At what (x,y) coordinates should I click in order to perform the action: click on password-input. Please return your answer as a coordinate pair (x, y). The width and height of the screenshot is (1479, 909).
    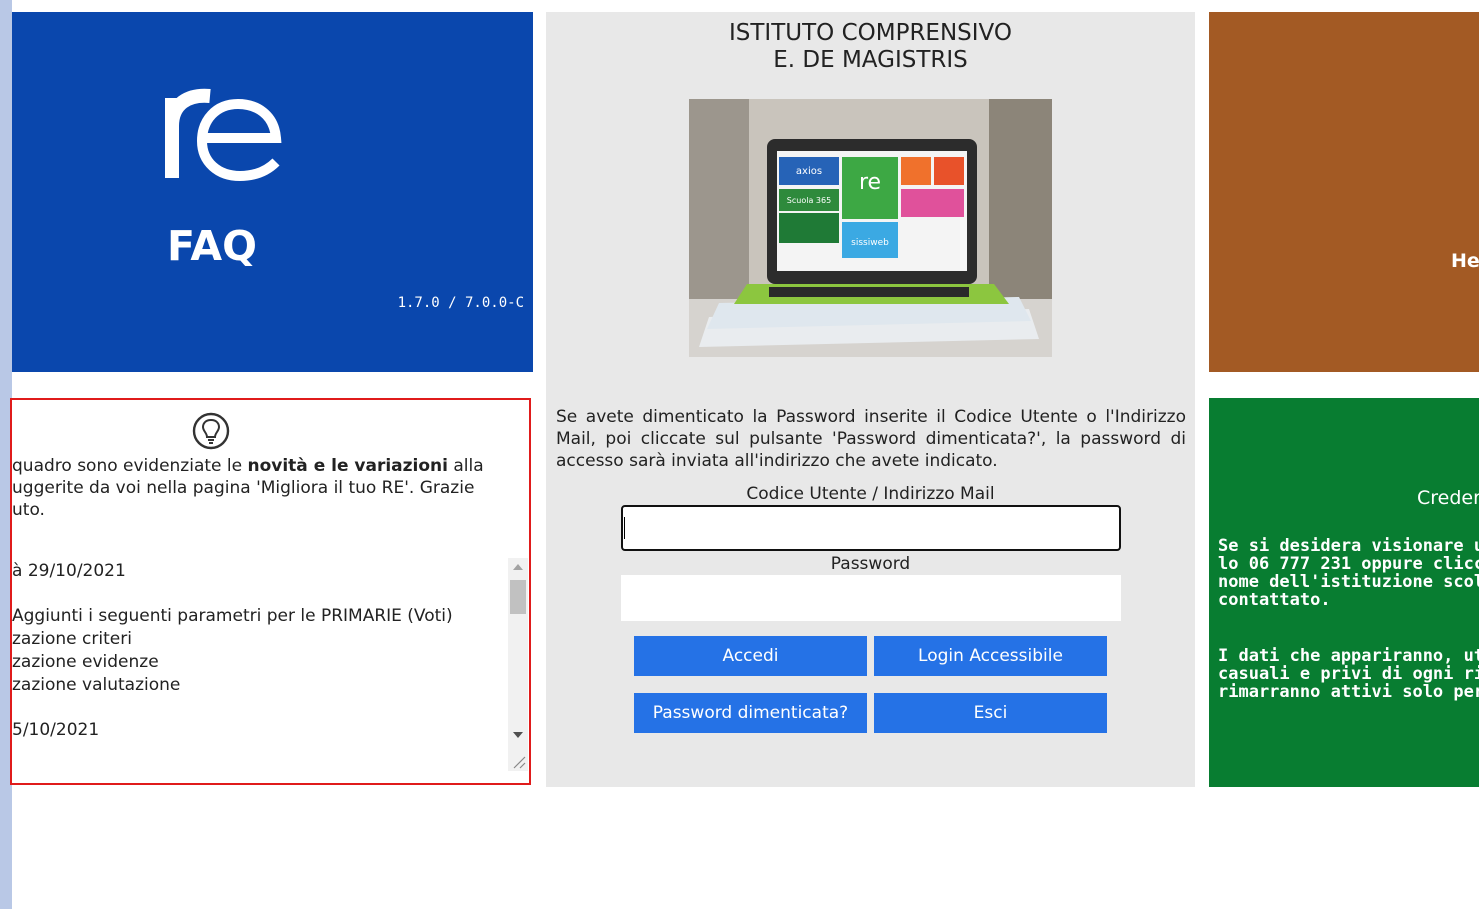
    Looking at the image, I should click on (871, 598).